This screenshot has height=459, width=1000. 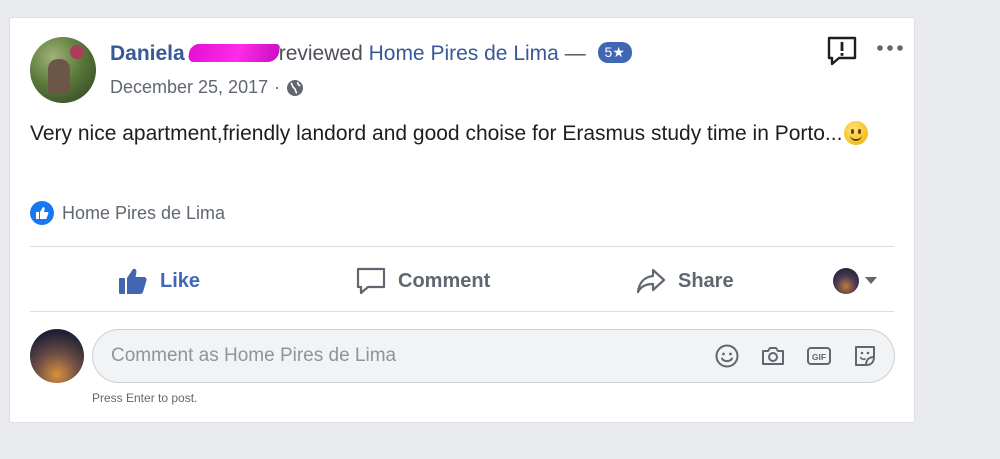 I want to click on page-avatar-small, so click(x=846, y=281).